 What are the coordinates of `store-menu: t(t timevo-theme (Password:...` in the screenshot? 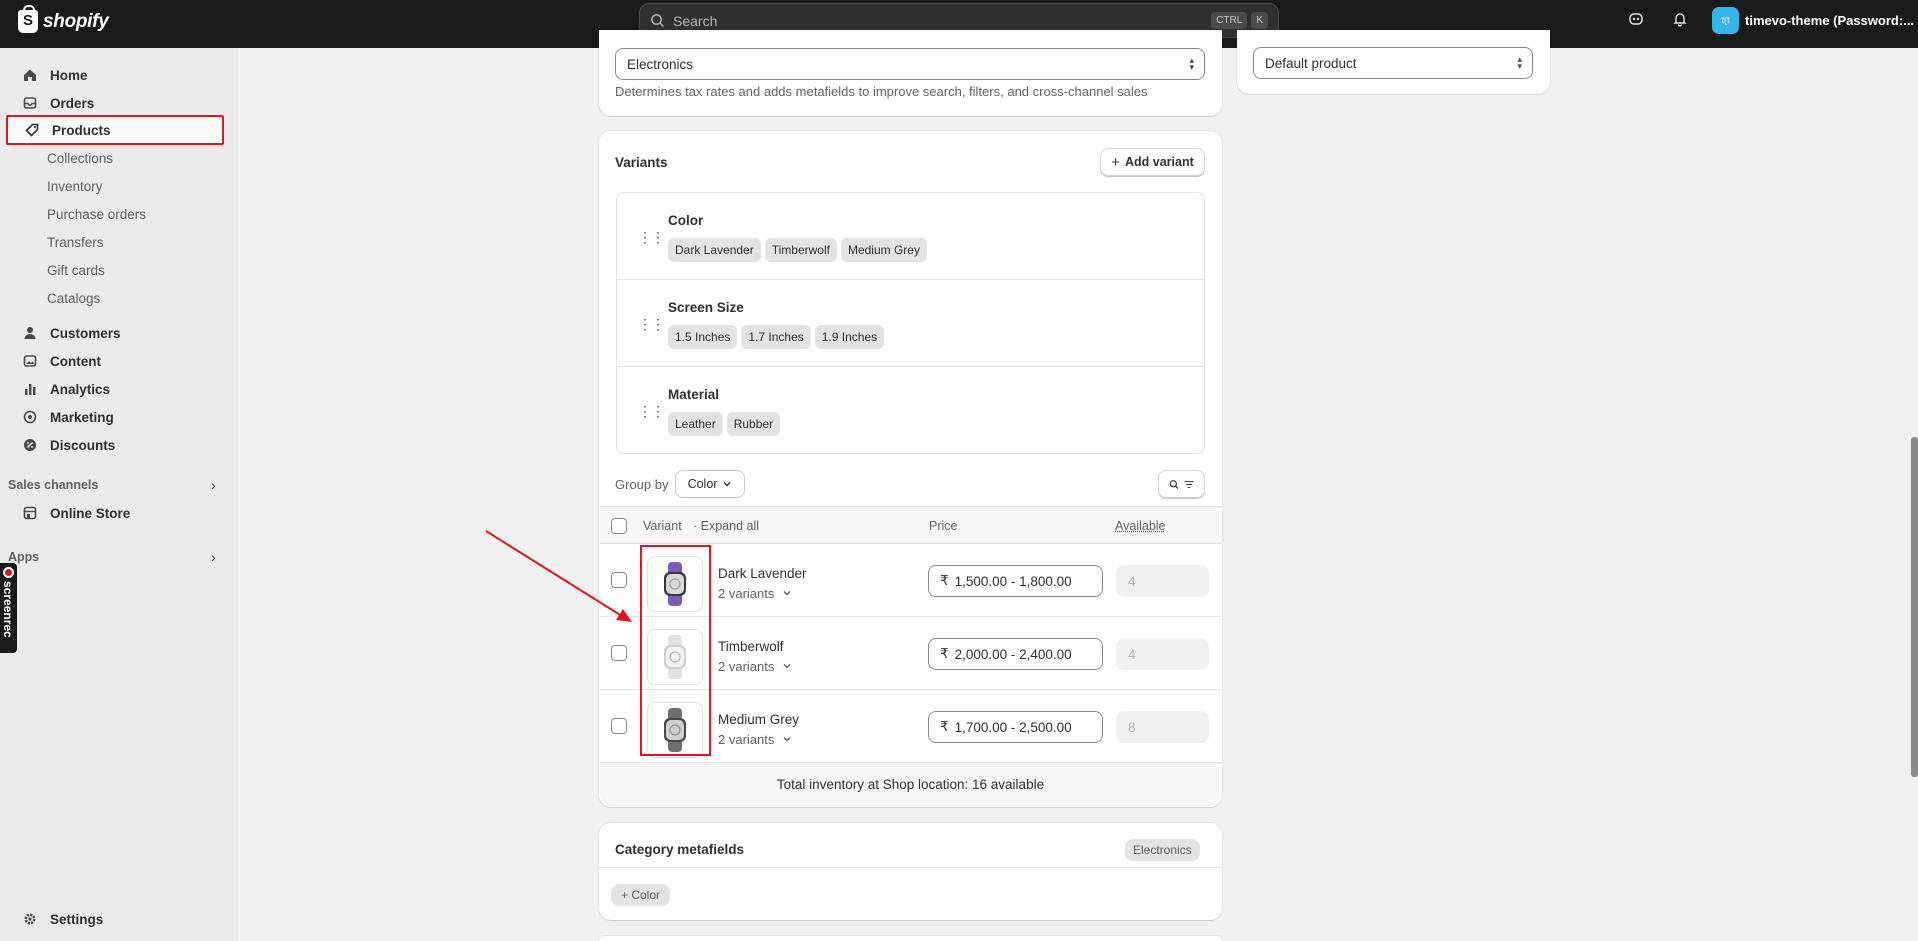 It's located at (1813, 20).